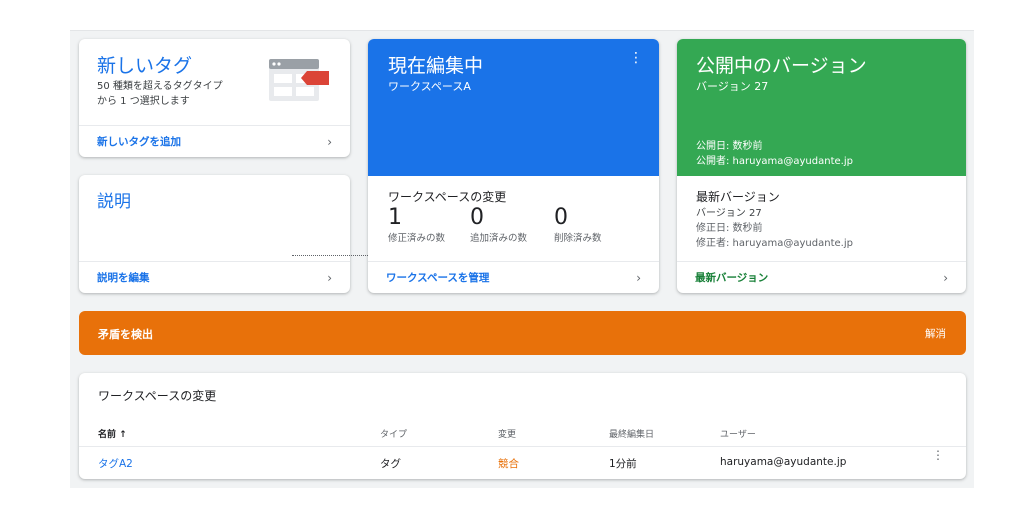 The height and width of the screenshot is (510, 1024). I want to click on new-tag-desc-line1: 50 種類を超えるタグタイプ, so click(160, 86).